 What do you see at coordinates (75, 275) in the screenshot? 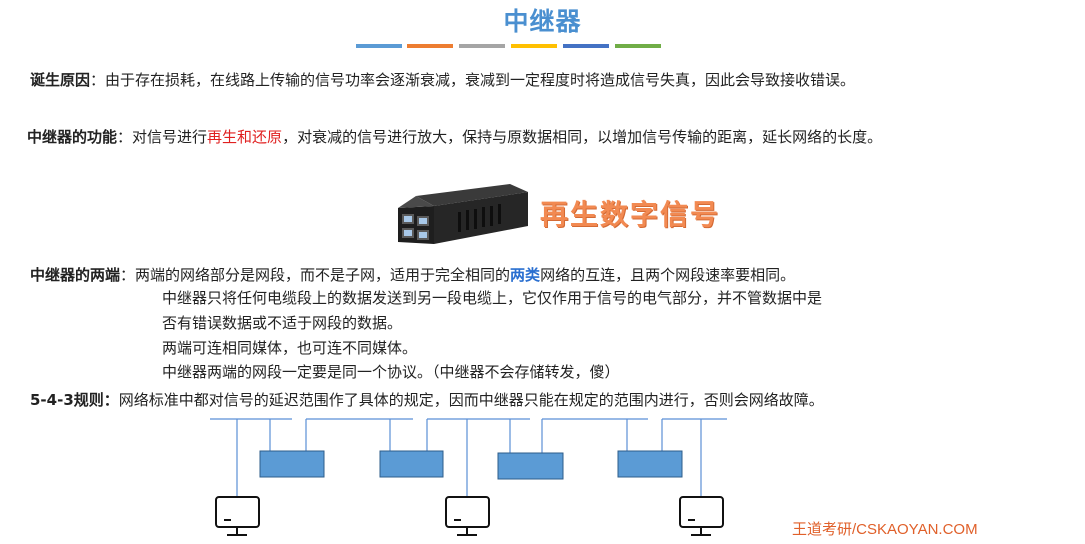
I see `ends-label: 中继器的两端` at bounding box center [75, 275].